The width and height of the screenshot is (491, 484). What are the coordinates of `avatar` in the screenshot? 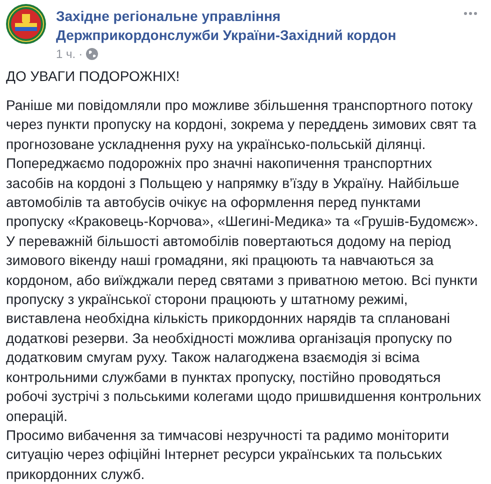 It's located at (26, 24).